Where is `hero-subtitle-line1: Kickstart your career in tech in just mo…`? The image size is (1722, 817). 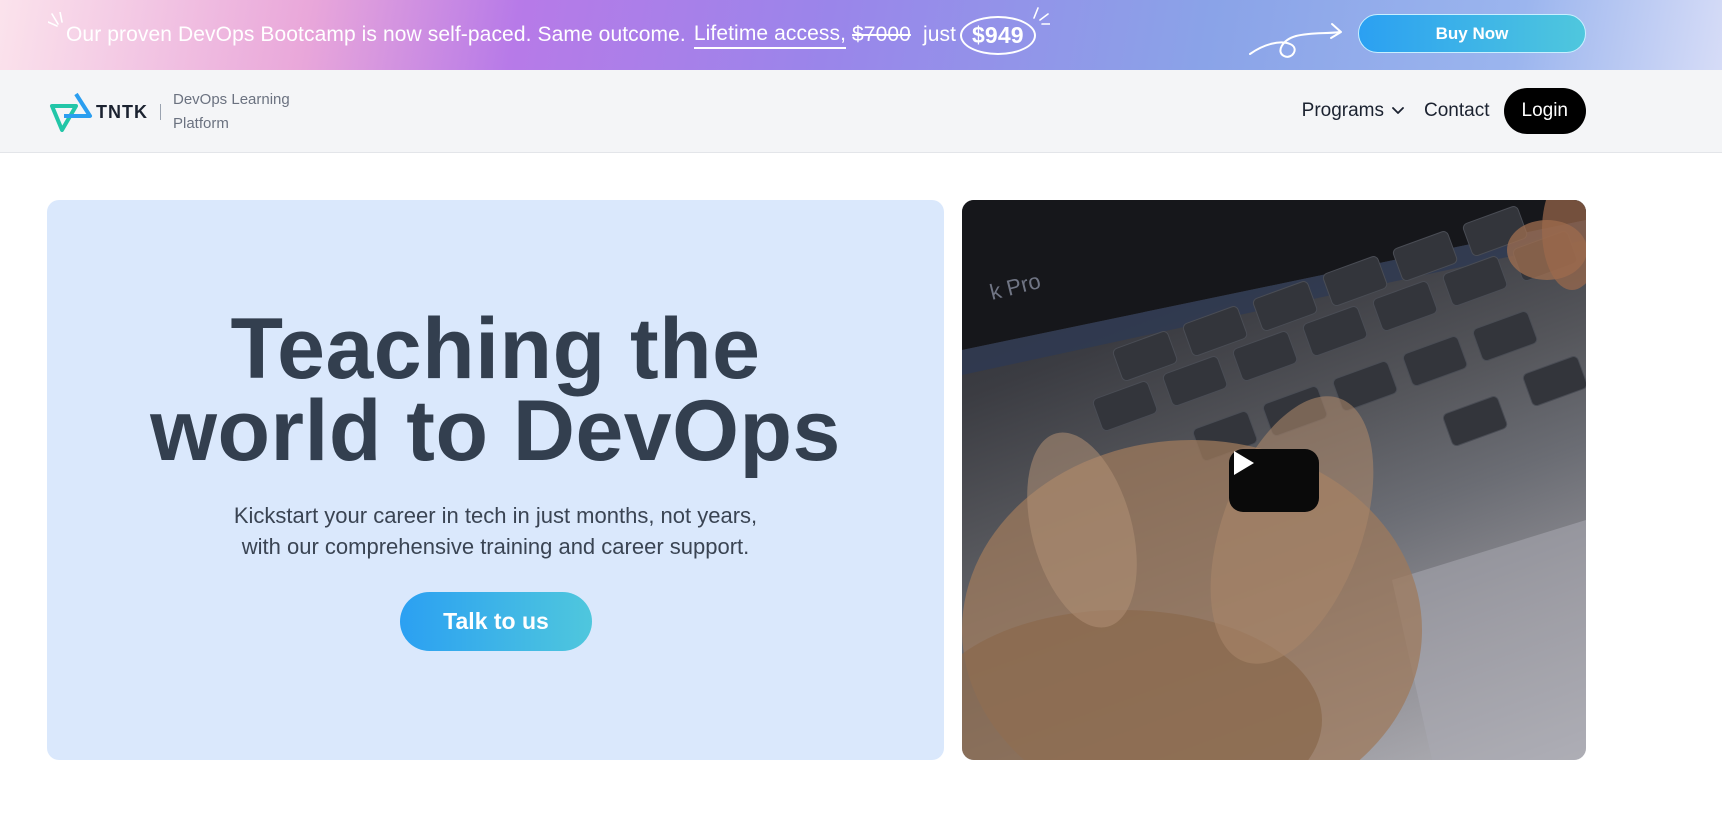
hero-subtitle-line1: Kickstart your career in tech in just mo… is located at coordinates (495, 515).